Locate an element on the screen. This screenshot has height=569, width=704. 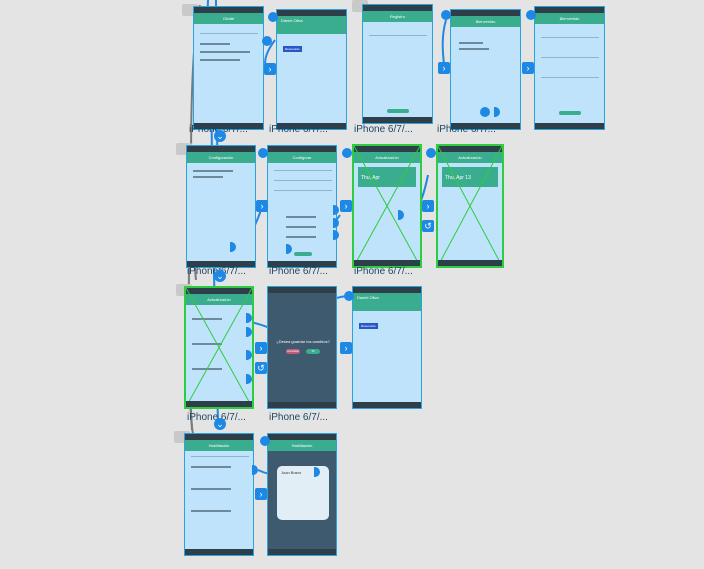
screen-profile-2: Daniel Oliva Reservado is located at coordinates (387, 347).